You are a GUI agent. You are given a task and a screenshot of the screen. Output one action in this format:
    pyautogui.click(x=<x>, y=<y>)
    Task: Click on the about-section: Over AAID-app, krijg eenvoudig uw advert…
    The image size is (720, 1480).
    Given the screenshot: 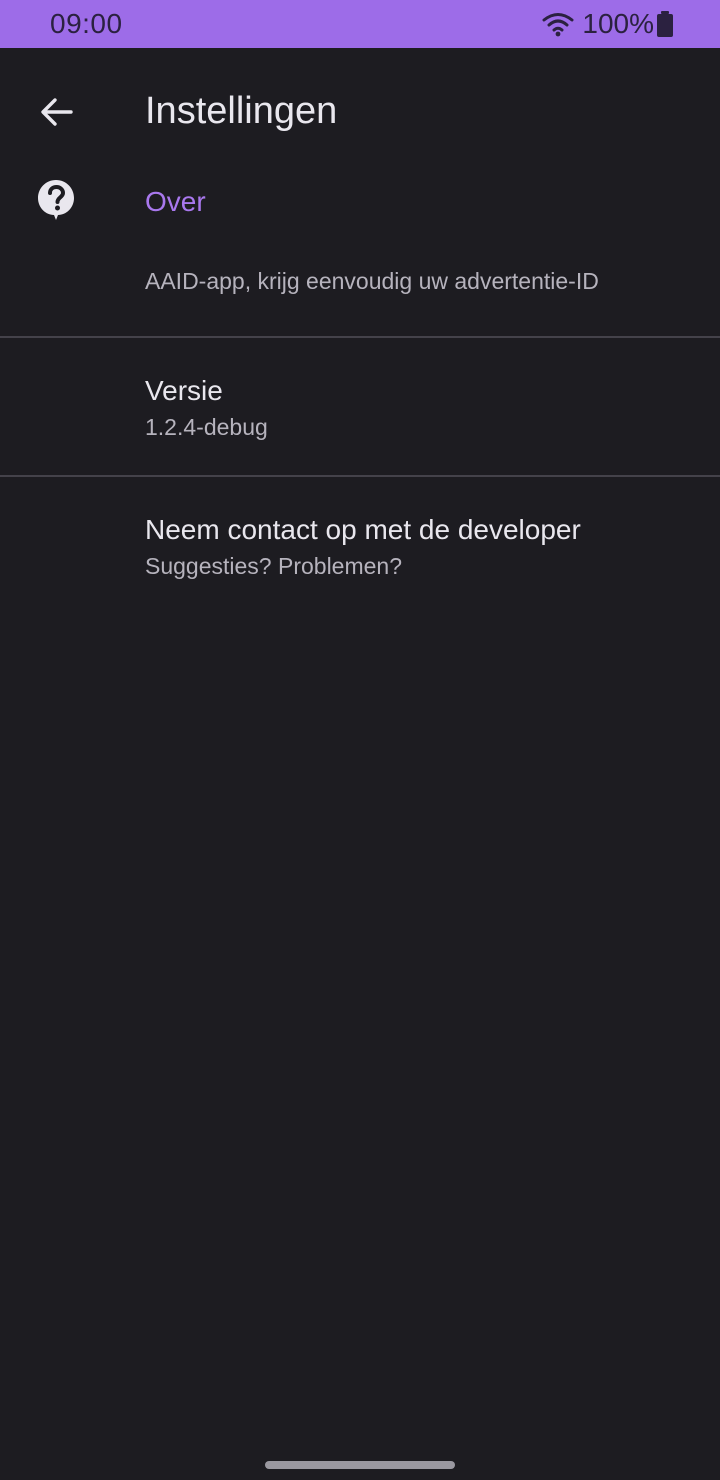 What is the action you would take?
    pyautogui.click(x=360, y=257)
    